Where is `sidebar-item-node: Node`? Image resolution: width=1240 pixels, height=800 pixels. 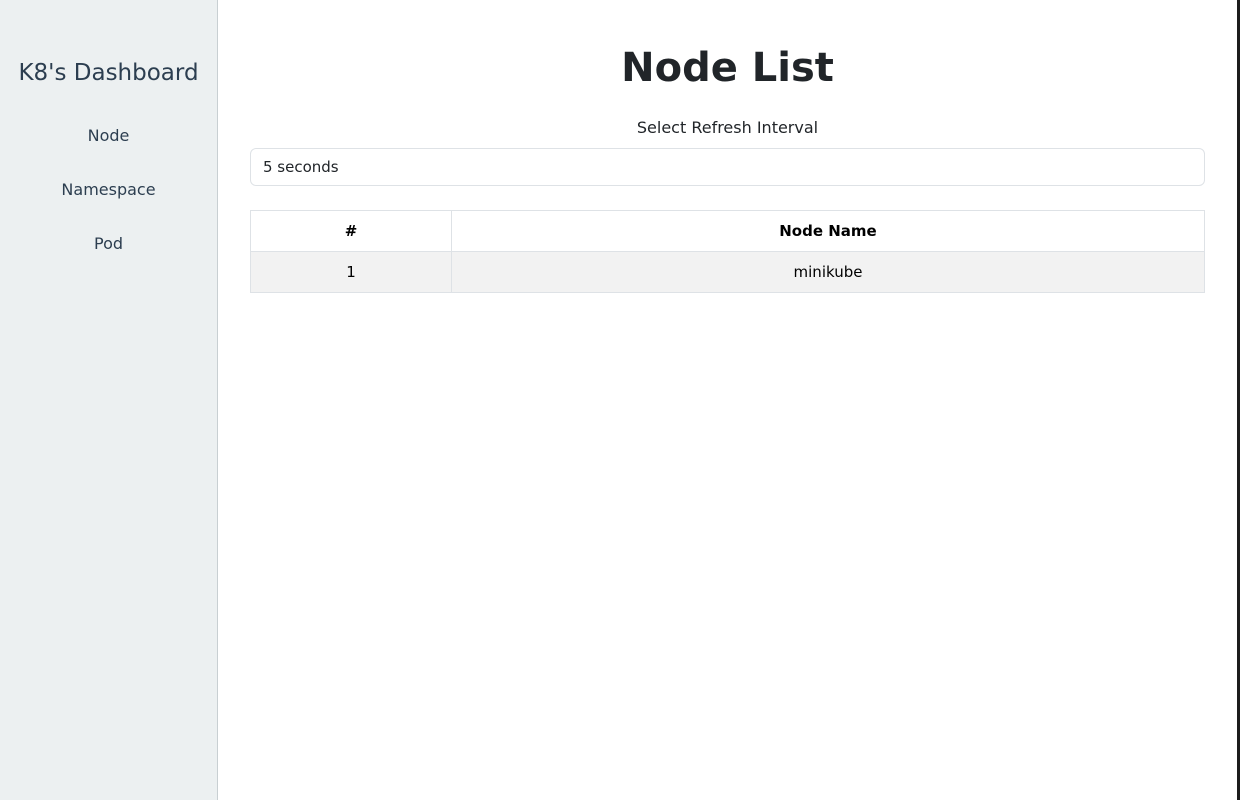 sidebar-item-node: Node is located at coordinates (108, 136).